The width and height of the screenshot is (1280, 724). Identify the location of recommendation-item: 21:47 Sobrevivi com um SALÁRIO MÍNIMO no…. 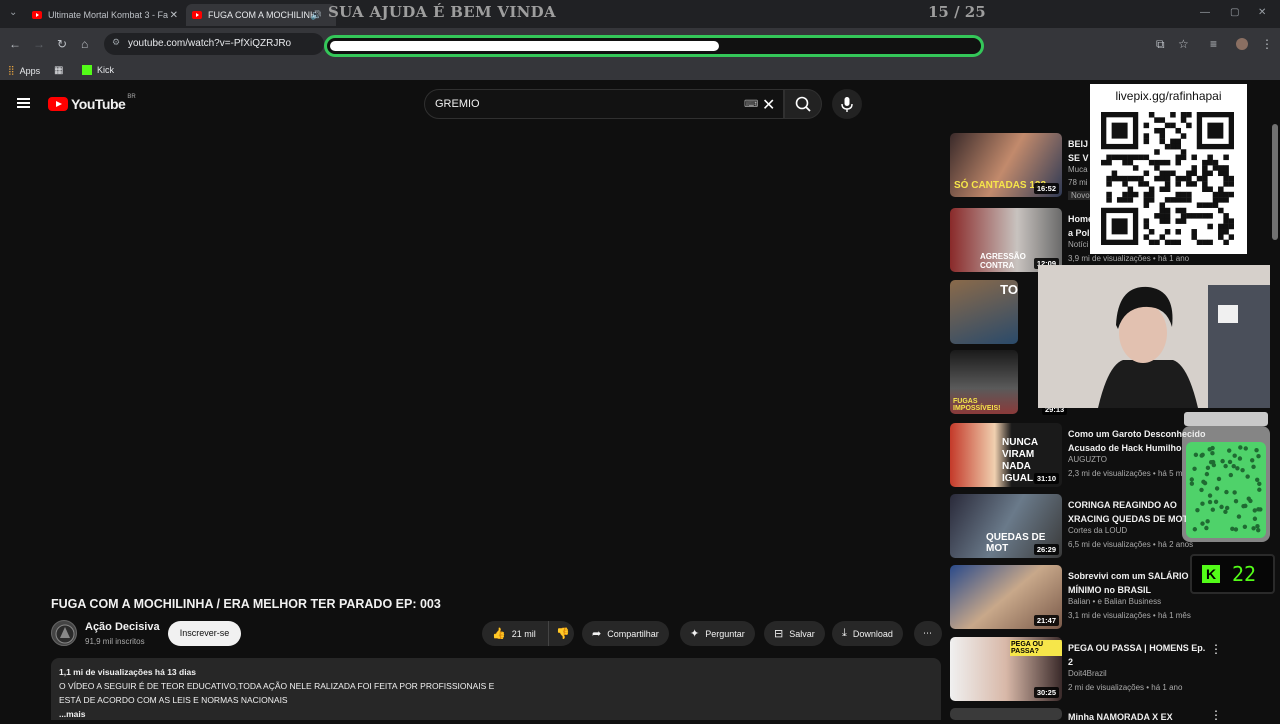
(1085, 598).